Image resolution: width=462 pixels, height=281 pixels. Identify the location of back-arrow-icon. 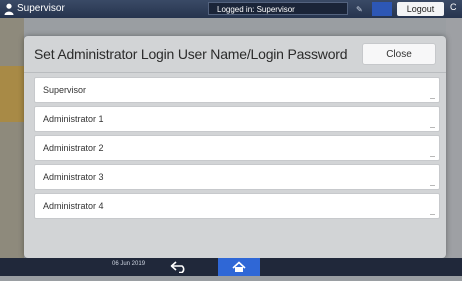
(179, 267).